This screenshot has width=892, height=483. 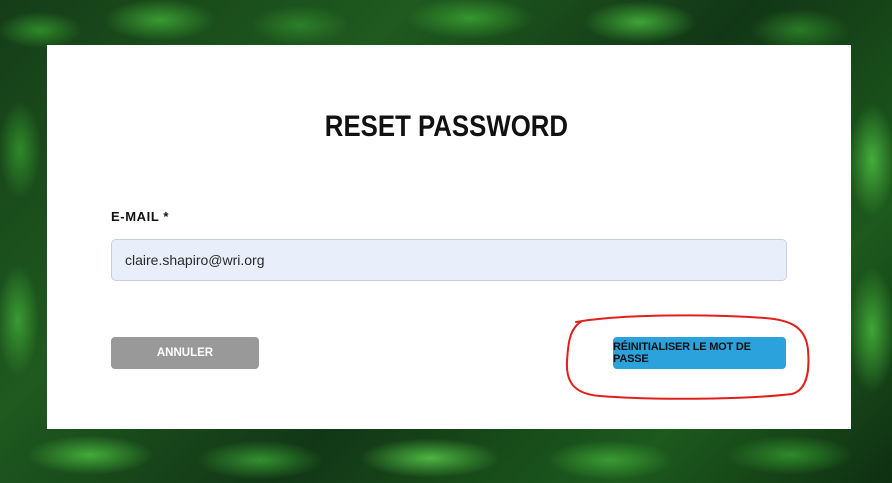 What do you see at coordinates (140, 216) in the screenshot?
I see `email-label: E-MAIL *` at bounding box center [140, 216].